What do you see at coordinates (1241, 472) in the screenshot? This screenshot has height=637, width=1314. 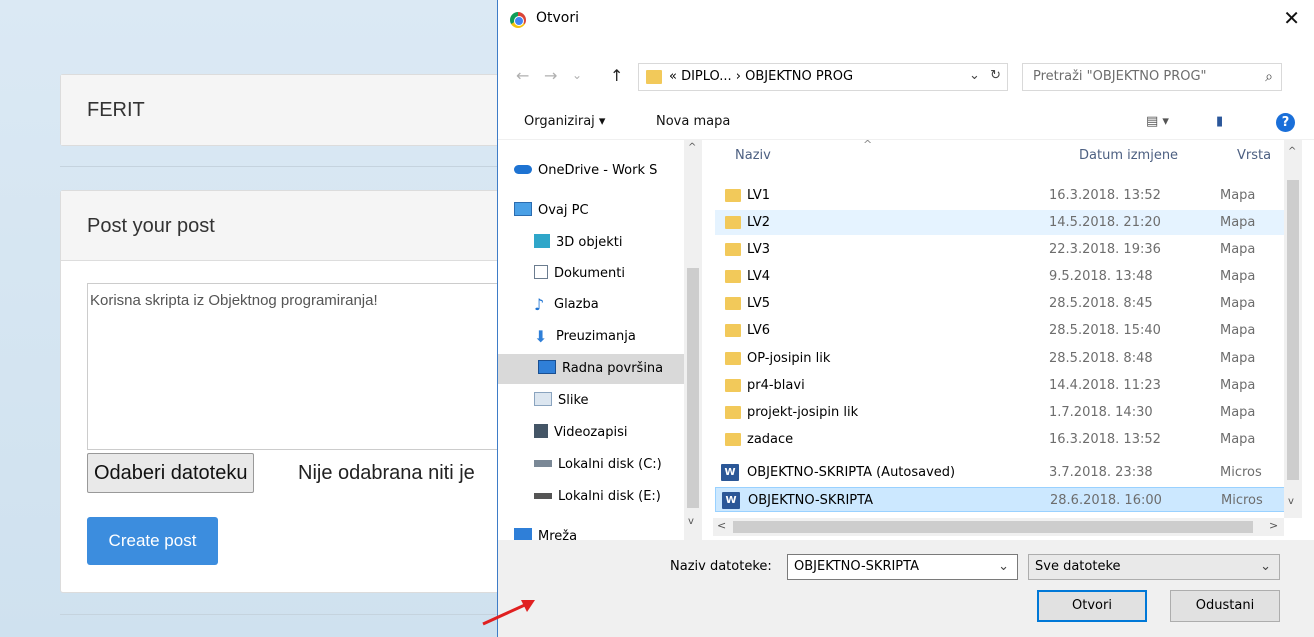 I see `file-type: Micros` at bounding box center [1241, 472].